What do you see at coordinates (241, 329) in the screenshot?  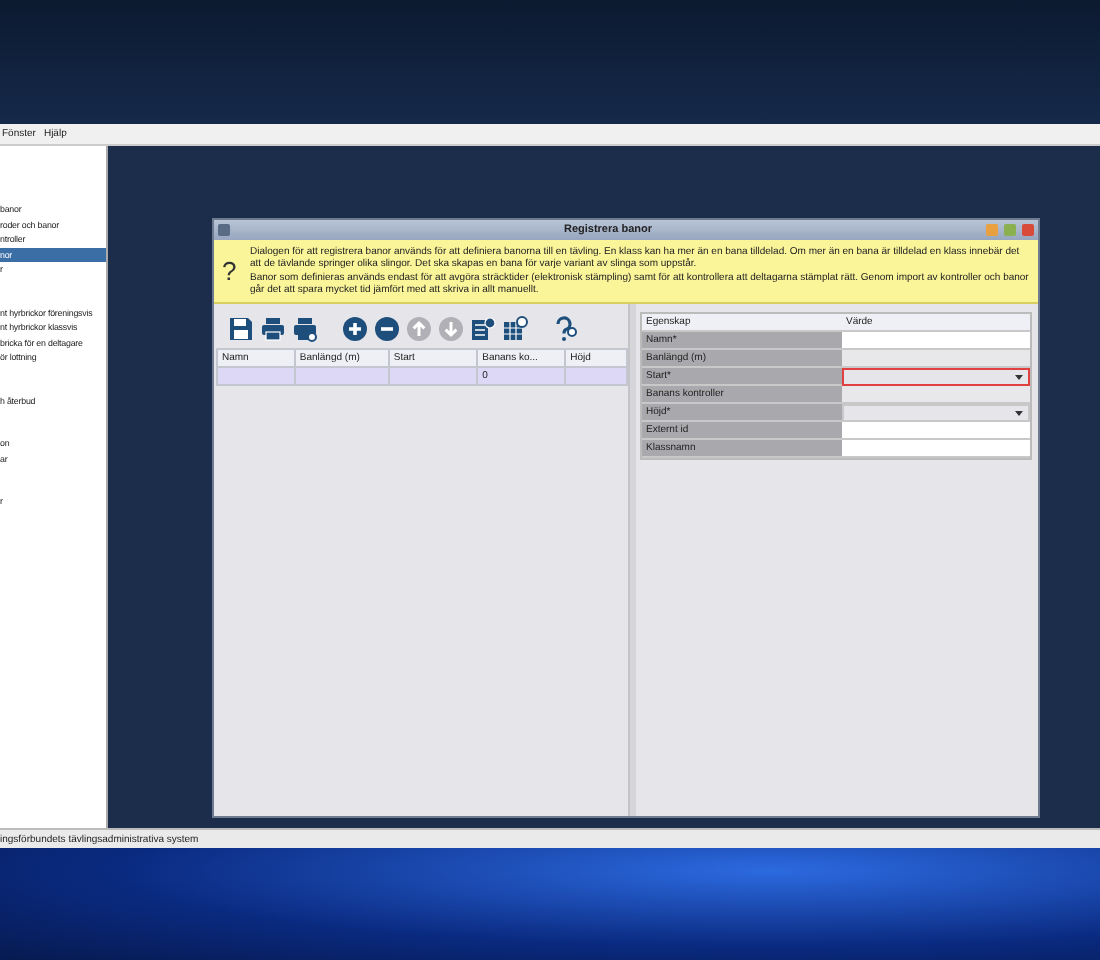 I see `save-button` at bounding box center [241, 329].